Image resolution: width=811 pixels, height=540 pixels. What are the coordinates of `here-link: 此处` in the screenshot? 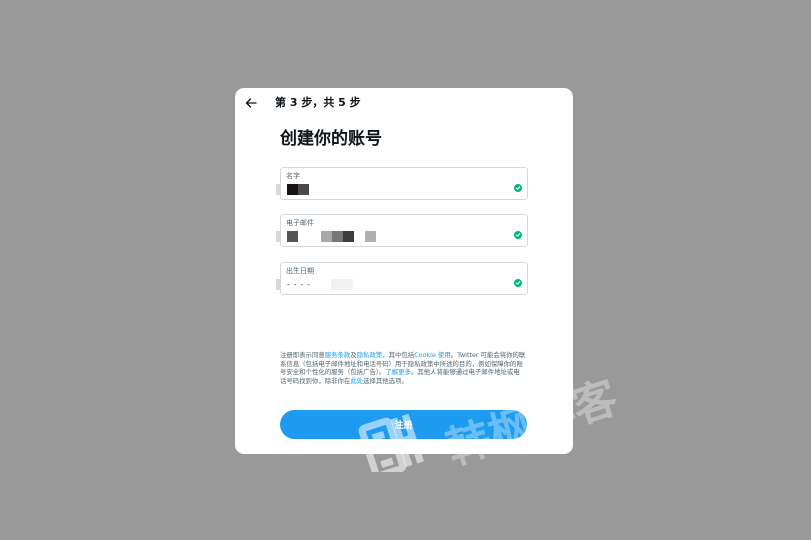 It's located at (356, 381).